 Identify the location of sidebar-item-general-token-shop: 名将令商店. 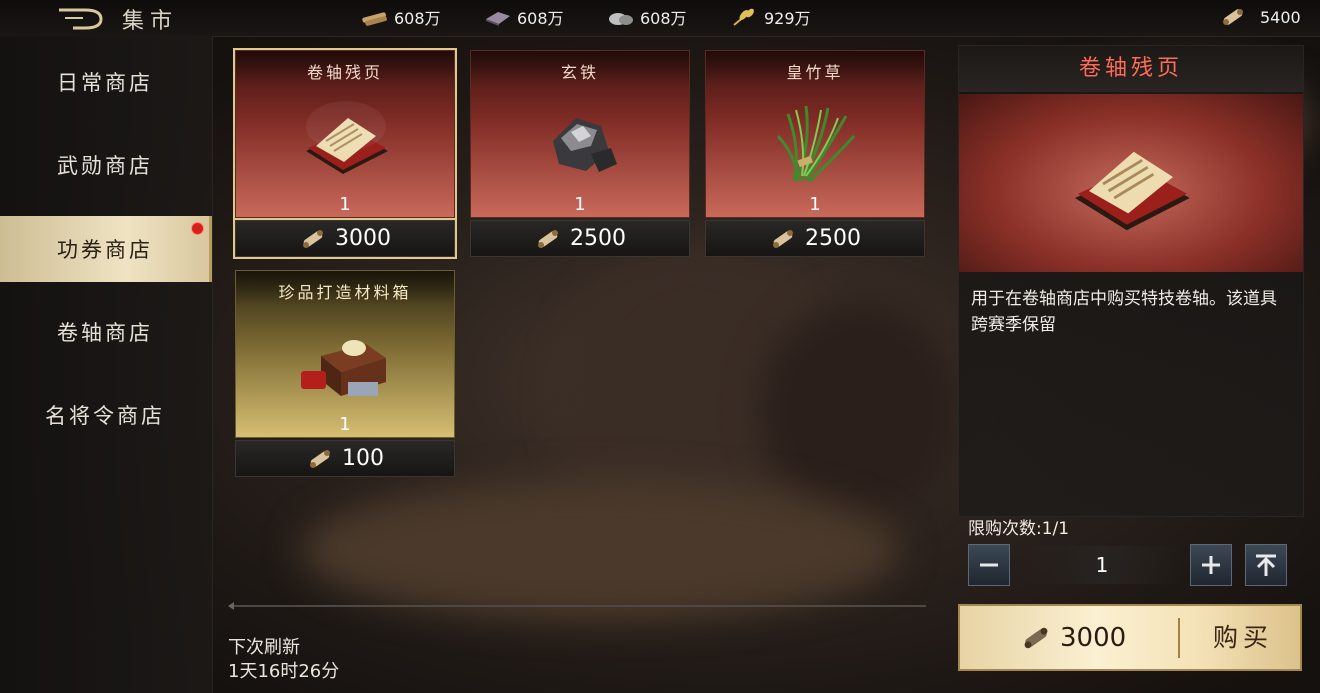
(105, 415).